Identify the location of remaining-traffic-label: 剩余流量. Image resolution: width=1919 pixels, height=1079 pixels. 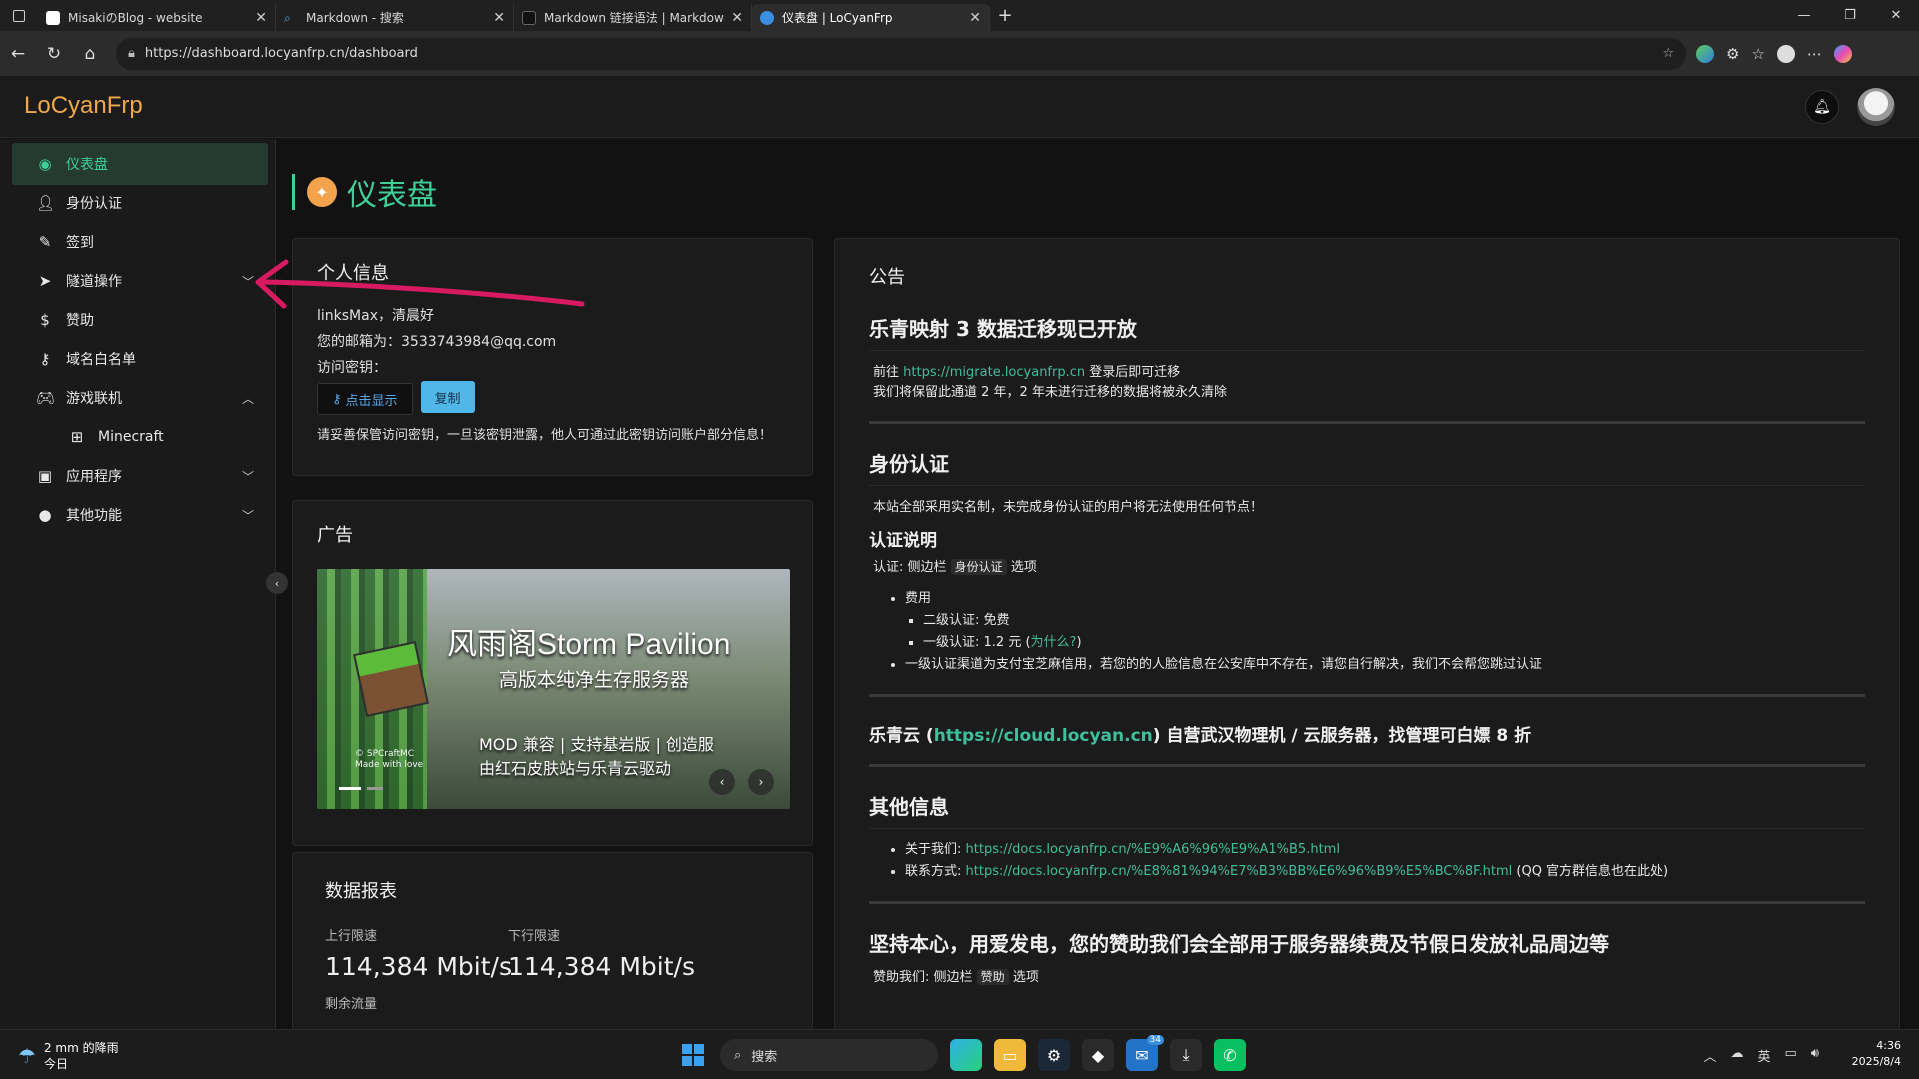
(351, 1004).